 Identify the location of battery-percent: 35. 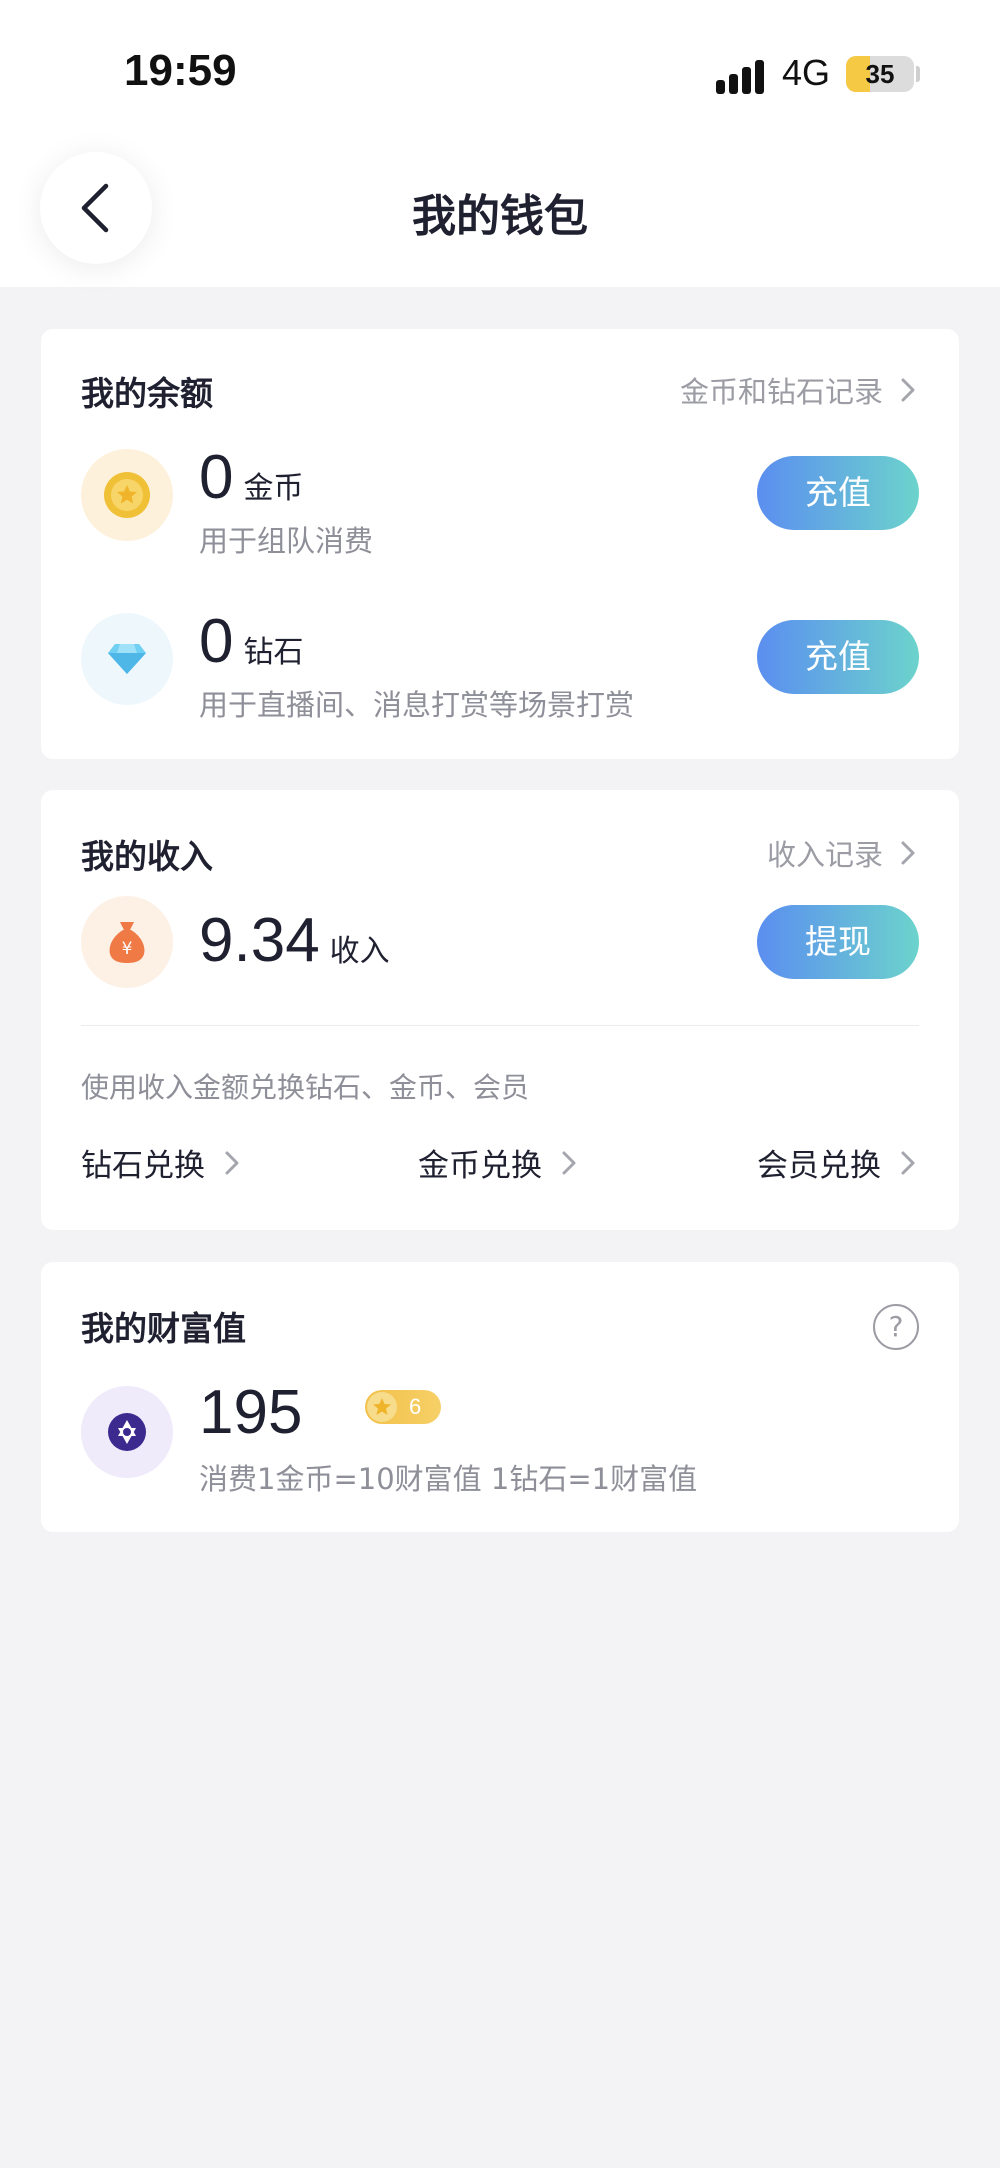
(880, 74).